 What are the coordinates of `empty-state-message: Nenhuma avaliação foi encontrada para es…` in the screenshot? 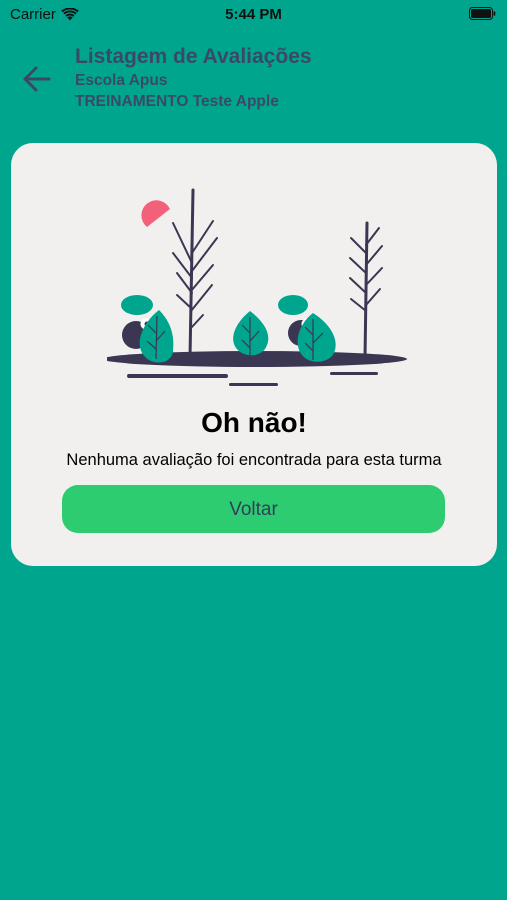 It's located at (254, 460).